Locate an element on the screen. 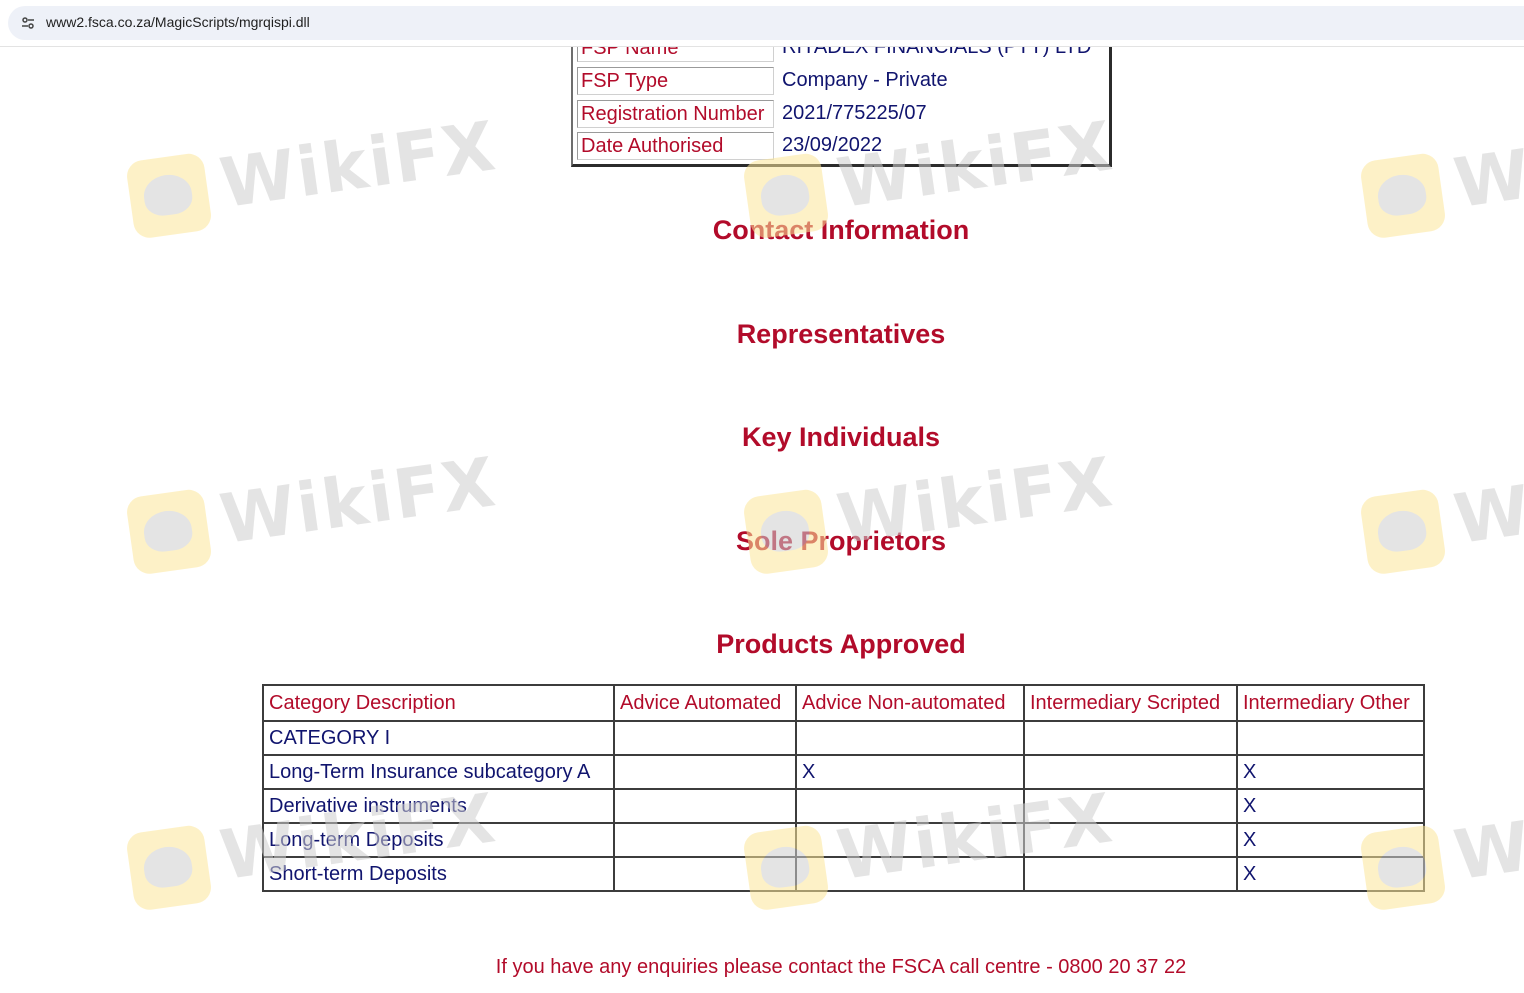 The height and width of the screenshot is (993, 1524). table-row: Long-Term Insurance subcategory A X X is located at coordinates (843, 772).